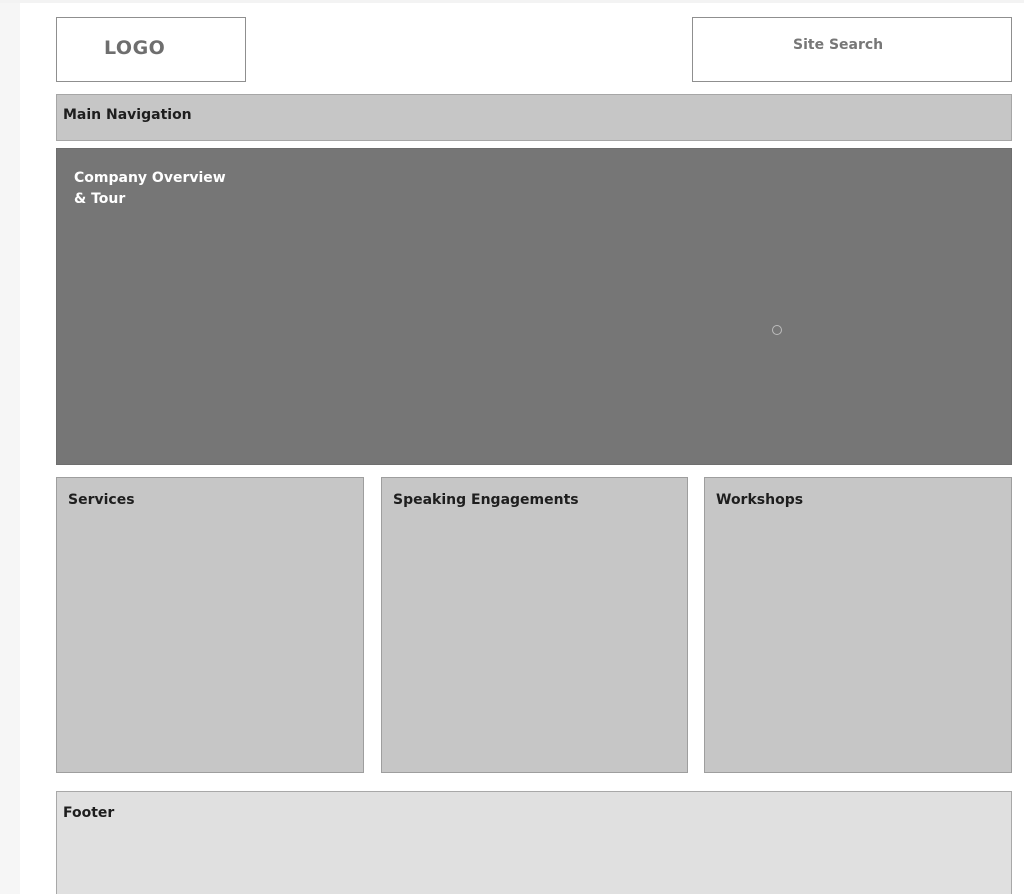 The image size is (1024, 894). I want to click on services-title: Services, so click(101, 500).